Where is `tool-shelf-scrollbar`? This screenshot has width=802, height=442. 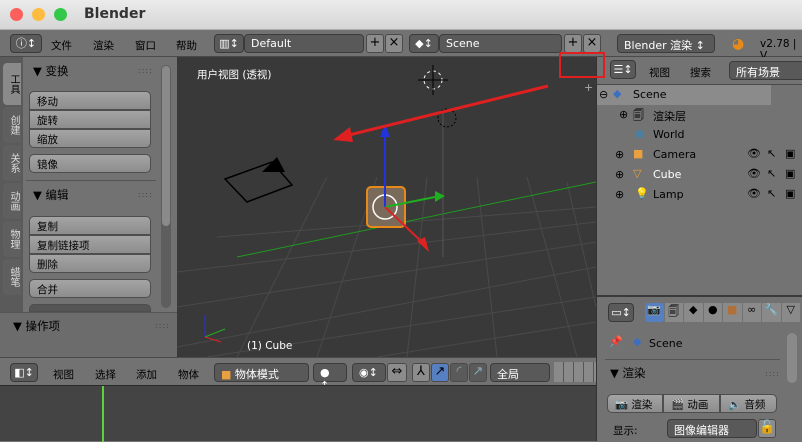
tool-shelf-scrollbar is located at coordinates (166, 186).